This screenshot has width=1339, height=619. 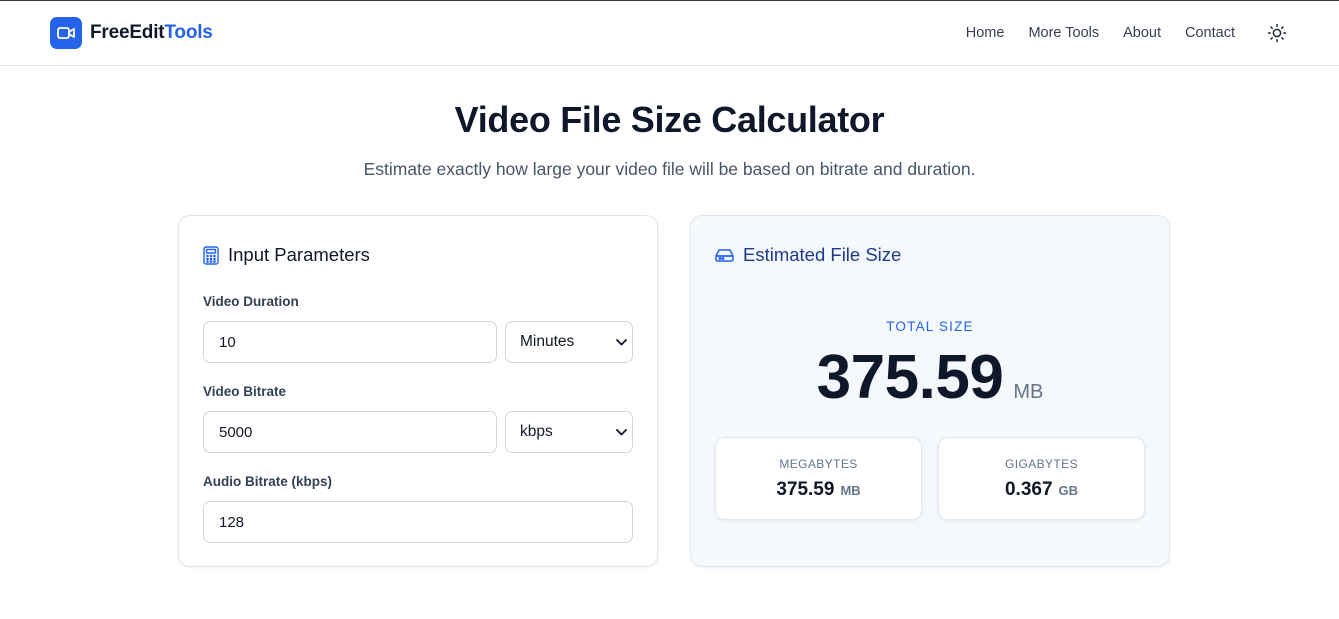 I want to click on audio-bitrate-label: Audio Bitrate (kbps), so click(x=268, y=481).